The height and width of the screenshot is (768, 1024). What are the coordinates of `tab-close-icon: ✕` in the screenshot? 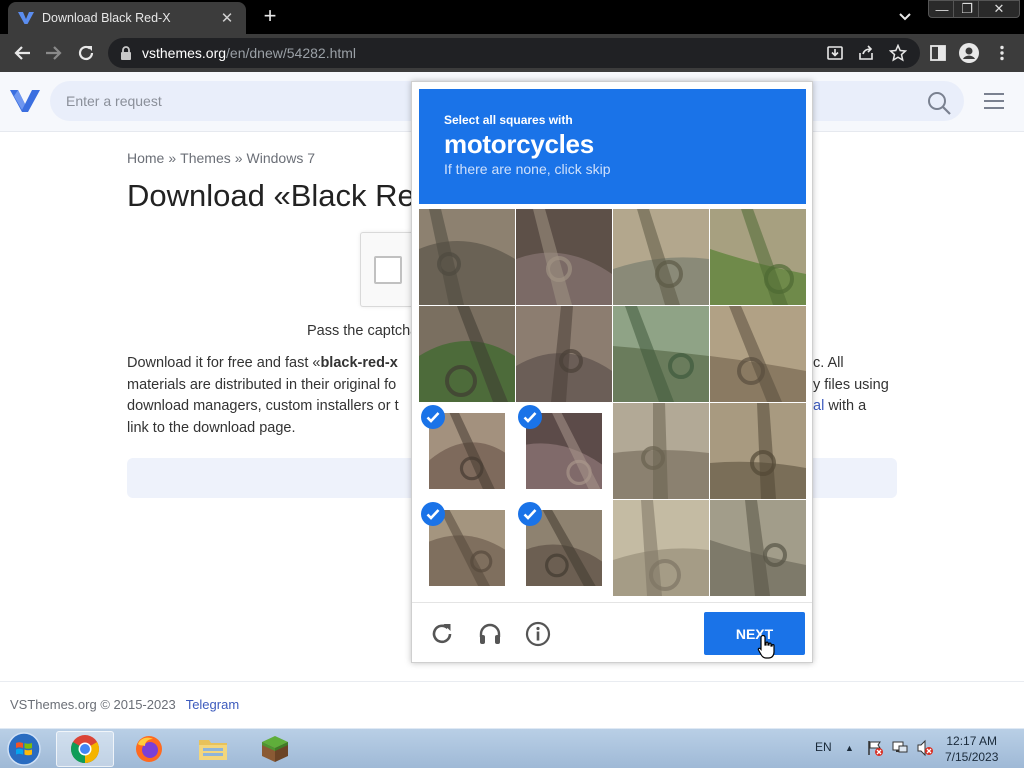 It's located at (227, 18).